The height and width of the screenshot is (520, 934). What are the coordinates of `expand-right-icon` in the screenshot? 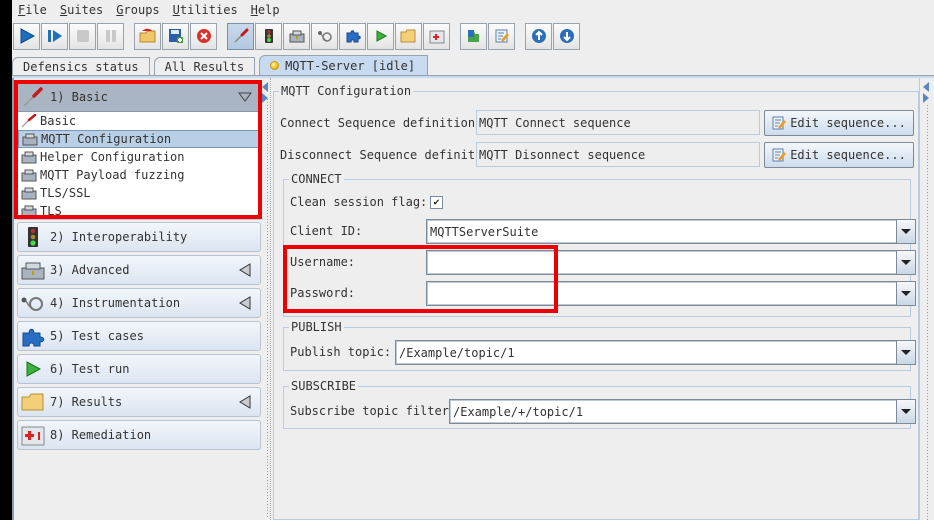 It's located at (926, 98).